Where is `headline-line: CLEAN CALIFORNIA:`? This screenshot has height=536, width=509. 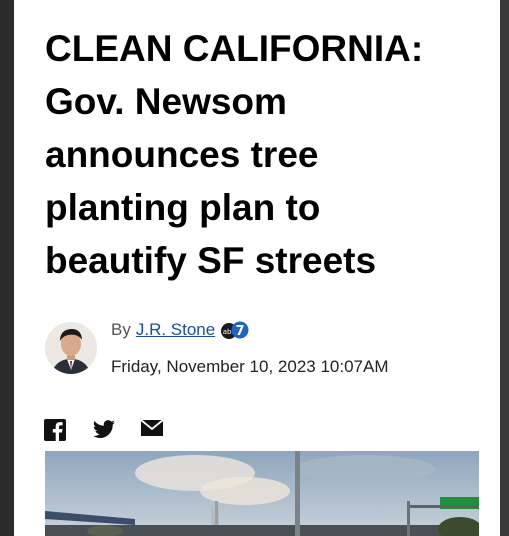 headline-line: CLEAN CALIFORNIA: is located at coordinates (234, 48).